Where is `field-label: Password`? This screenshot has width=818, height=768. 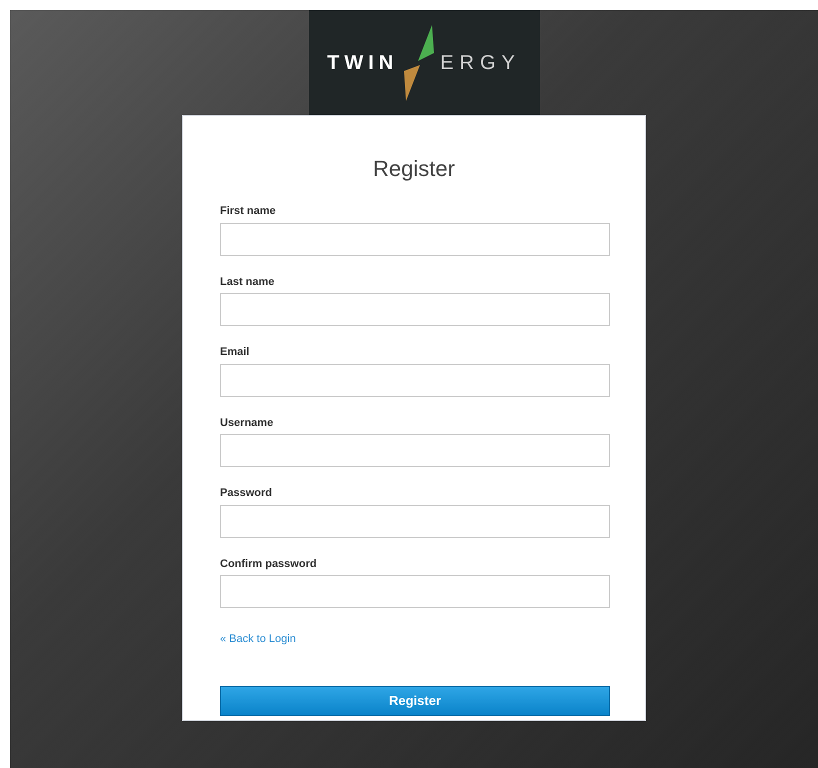 field-label: Password is located at coordinates (246, 493).